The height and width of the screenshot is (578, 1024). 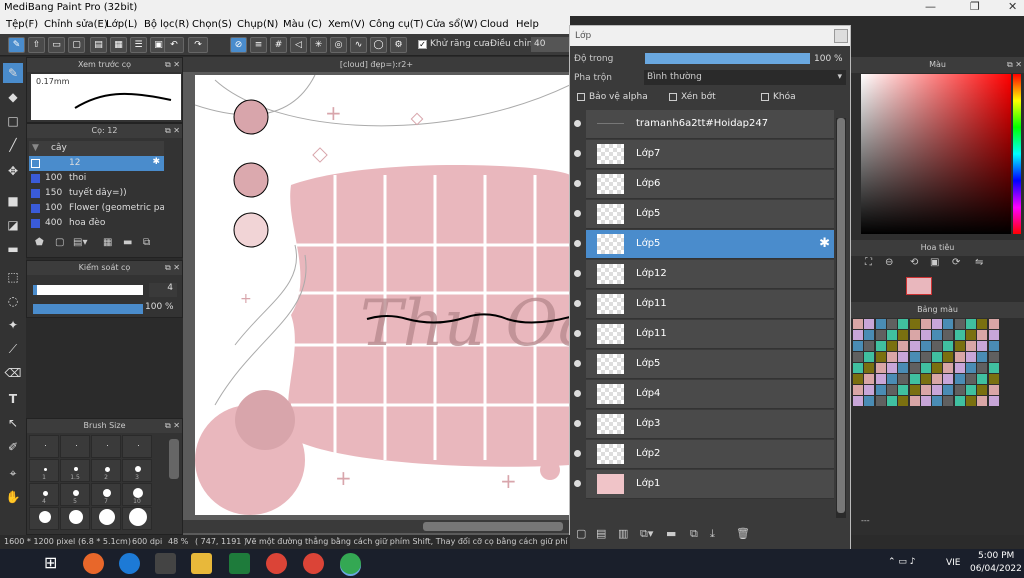 I want to click on edge-icon, so click(x=129, y=563).